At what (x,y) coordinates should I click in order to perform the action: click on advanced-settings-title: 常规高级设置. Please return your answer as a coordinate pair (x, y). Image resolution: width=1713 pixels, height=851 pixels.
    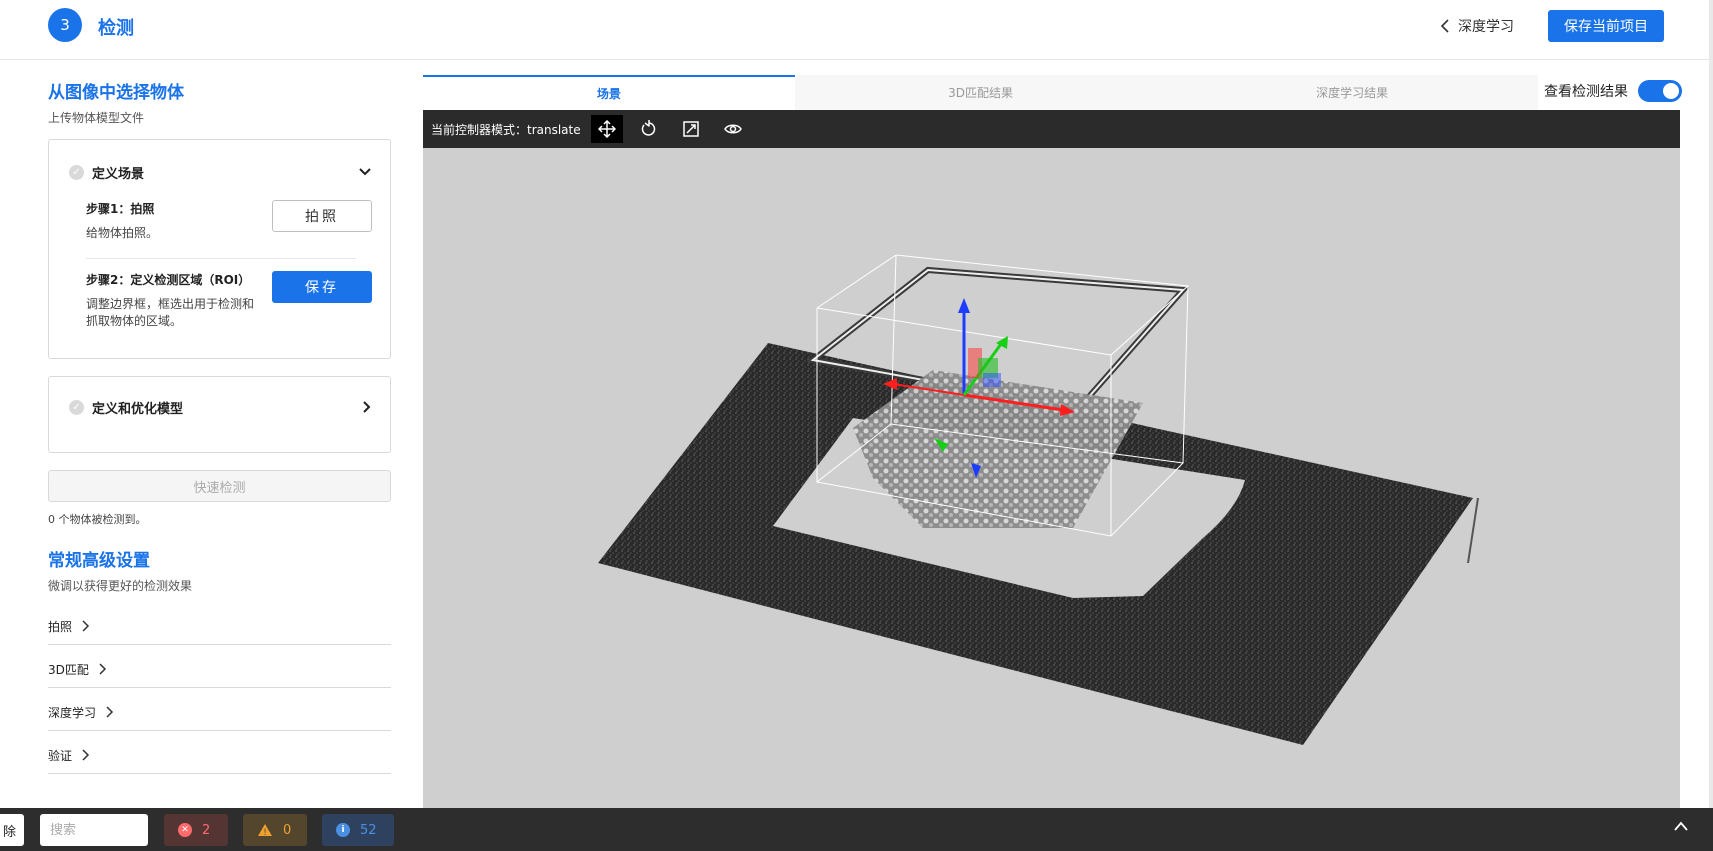
    Looking at the image, I should click on (99, 561).